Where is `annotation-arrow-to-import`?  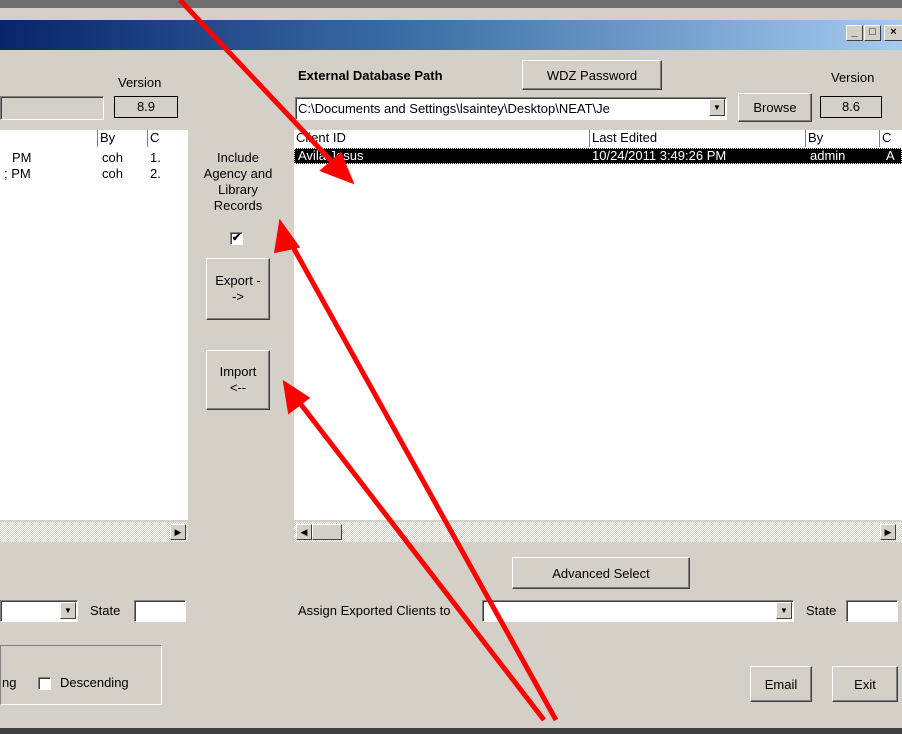
annotation-arrow-to-import is located at coordinates (420, 559).